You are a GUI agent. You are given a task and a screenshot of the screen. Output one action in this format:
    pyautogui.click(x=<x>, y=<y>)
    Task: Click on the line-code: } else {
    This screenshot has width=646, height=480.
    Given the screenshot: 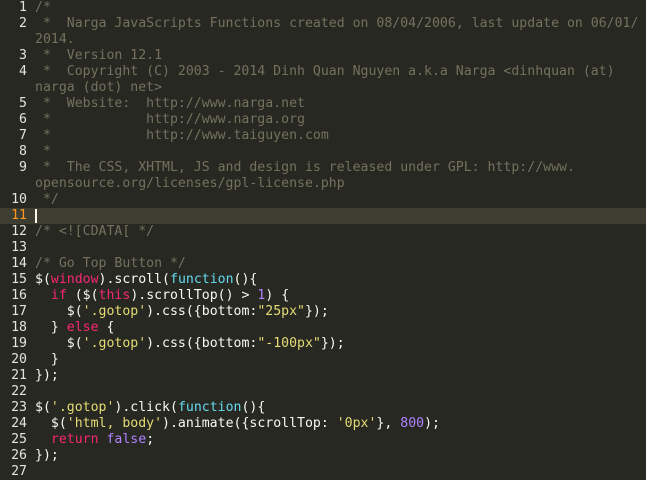 What is the action you would take?
    pyautogui.click(x=75, y=328)
    